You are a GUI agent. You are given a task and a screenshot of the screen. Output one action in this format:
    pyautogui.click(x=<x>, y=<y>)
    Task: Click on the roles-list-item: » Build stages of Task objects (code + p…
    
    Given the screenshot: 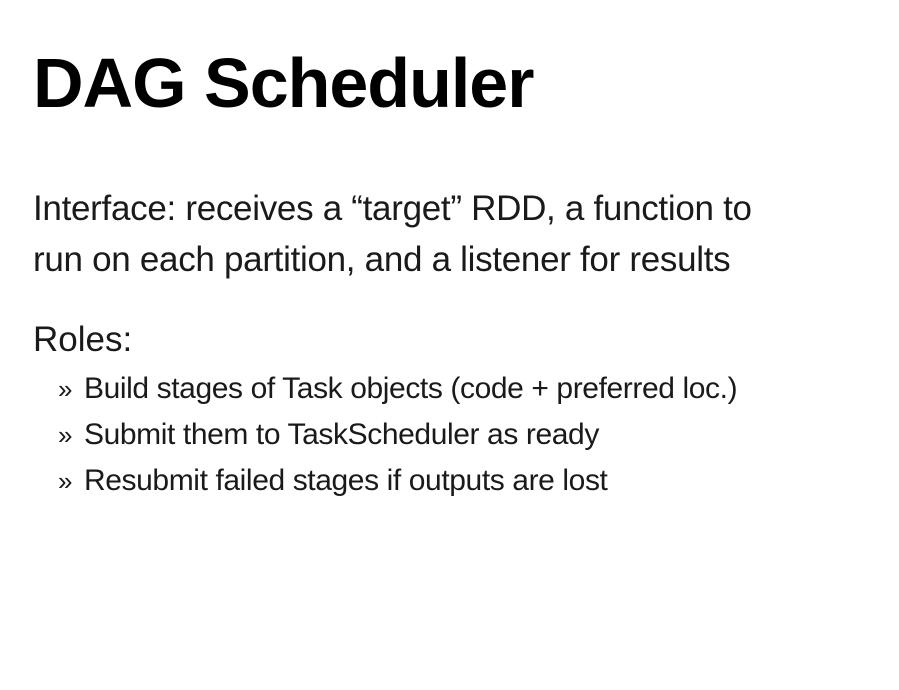 What is the action you would take?
    pyautogui.click(x=398, y=389)
    